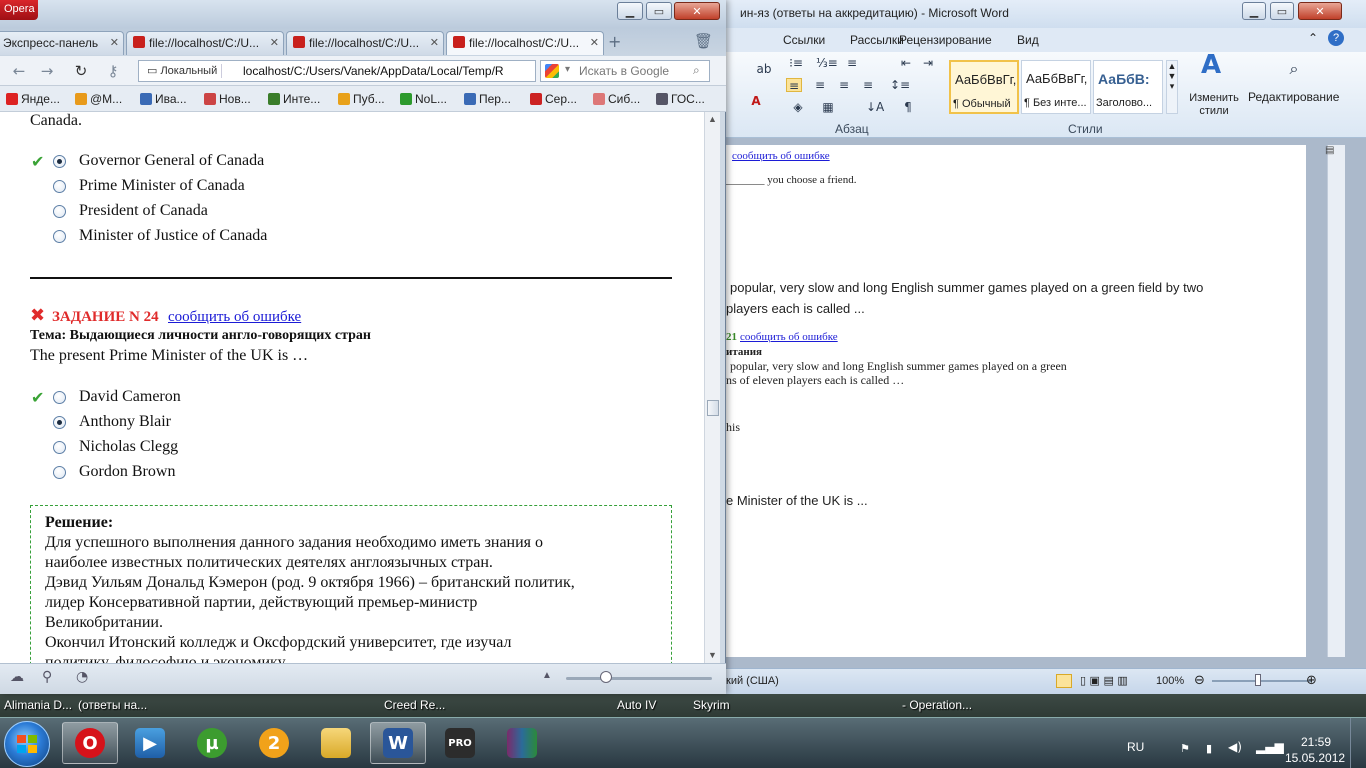 Image resolution: width=1366 pixels, height=768 pixels. I want to click on volume-icon: ◀), so click(1235, 747).